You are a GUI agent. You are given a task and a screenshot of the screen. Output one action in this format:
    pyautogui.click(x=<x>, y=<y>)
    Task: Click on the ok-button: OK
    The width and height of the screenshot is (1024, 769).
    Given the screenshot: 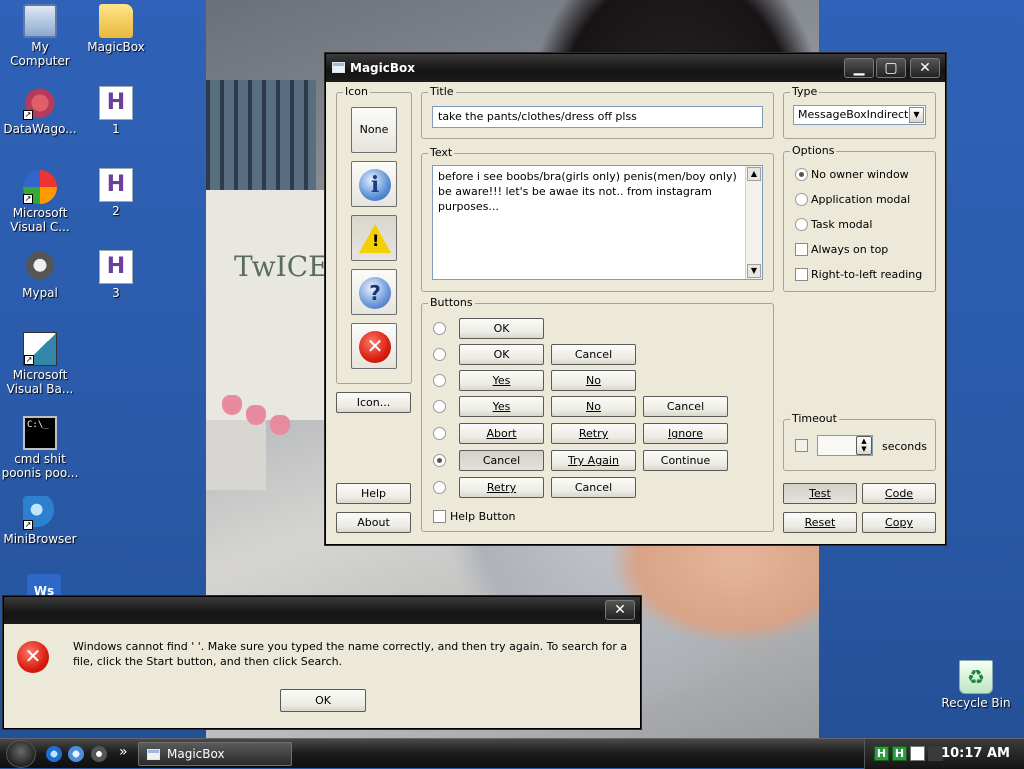 What is the action you would take?
    pyautogui.click(x=323, y=700)
    